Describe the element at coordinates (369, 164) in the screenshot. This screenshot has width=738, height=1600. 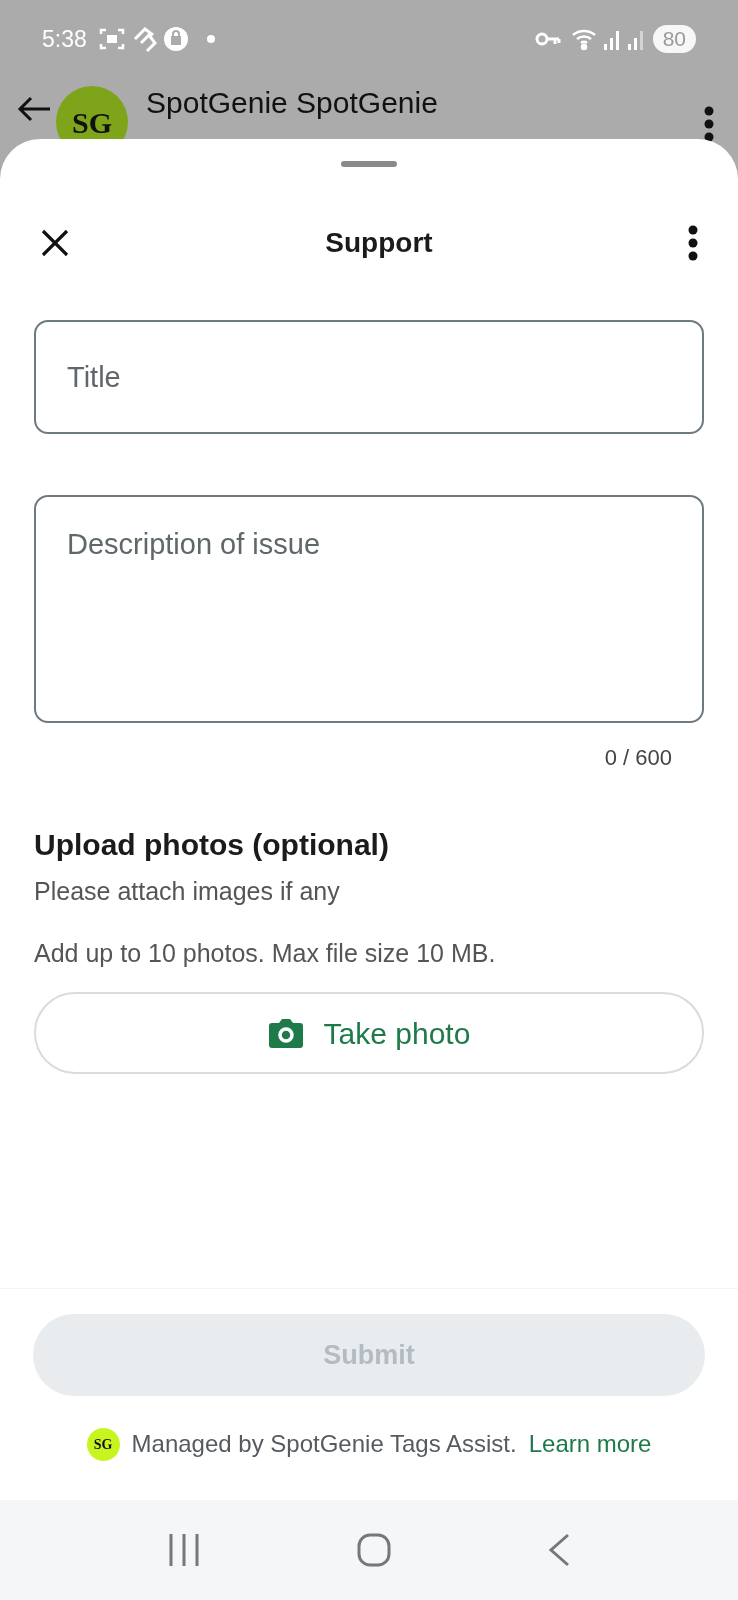
I see `drag-handle` at that location.